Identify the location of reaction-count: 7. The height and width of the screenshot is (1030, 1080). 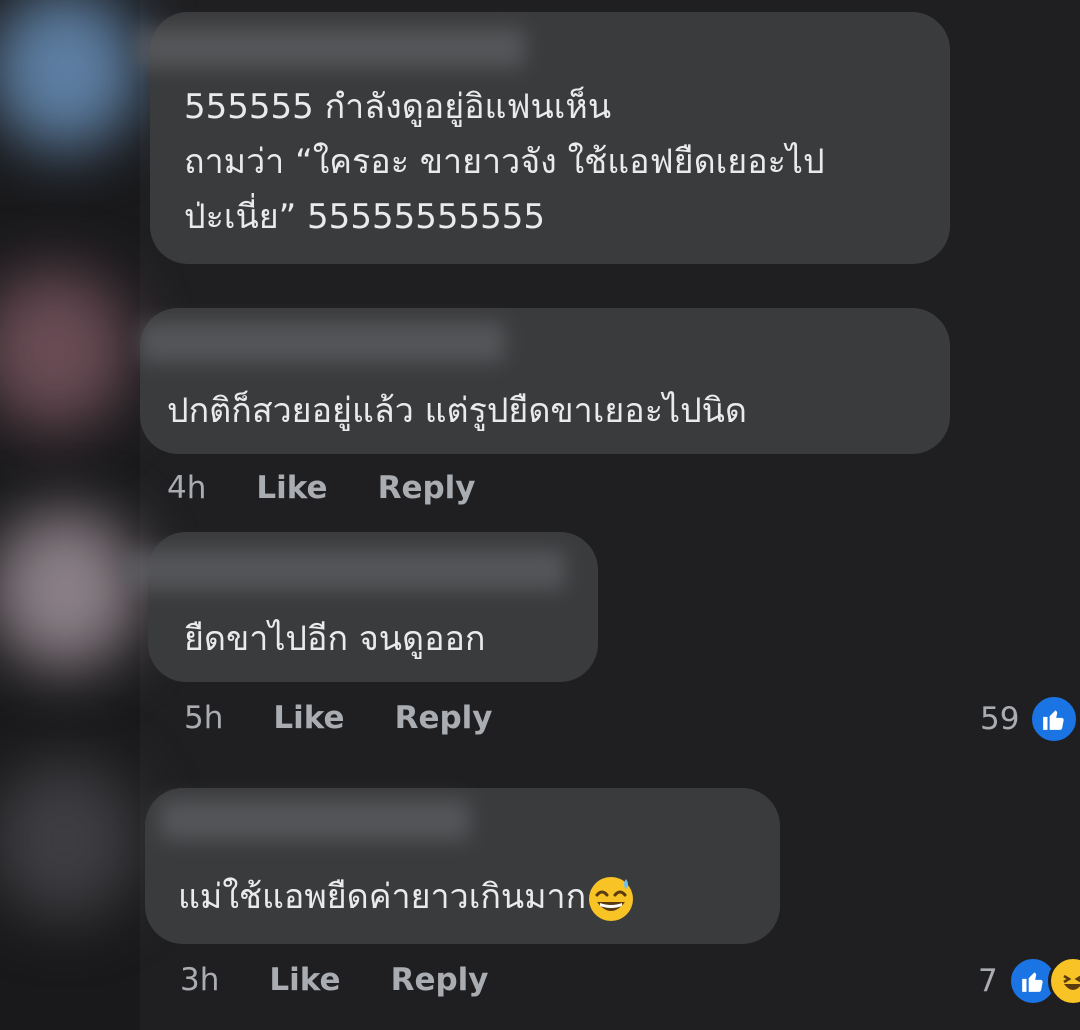
(988, 981).